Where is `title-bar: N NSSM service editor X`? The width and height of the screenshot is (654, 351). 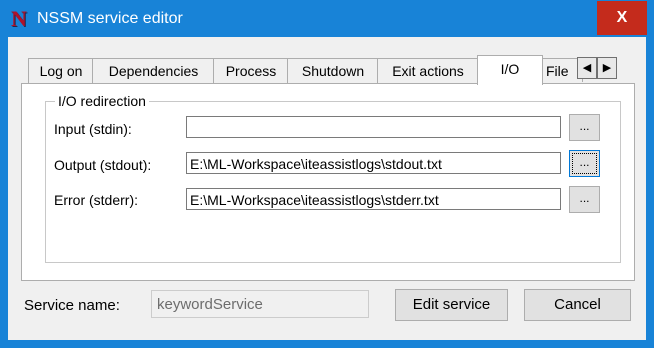 title-bar: N NSSM service editor X is located at coordinates (327, 19).